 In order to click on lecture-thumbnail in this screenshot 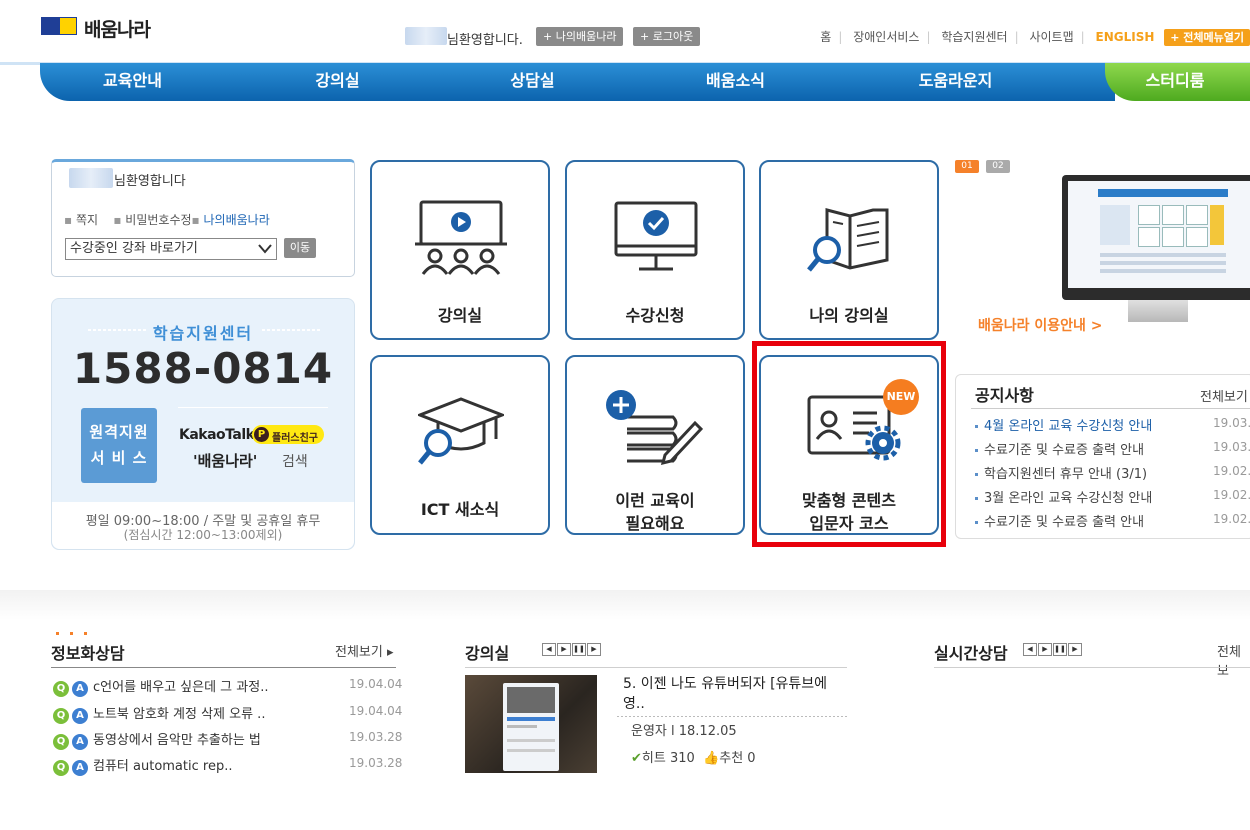, I will do `click(531, 724)`.